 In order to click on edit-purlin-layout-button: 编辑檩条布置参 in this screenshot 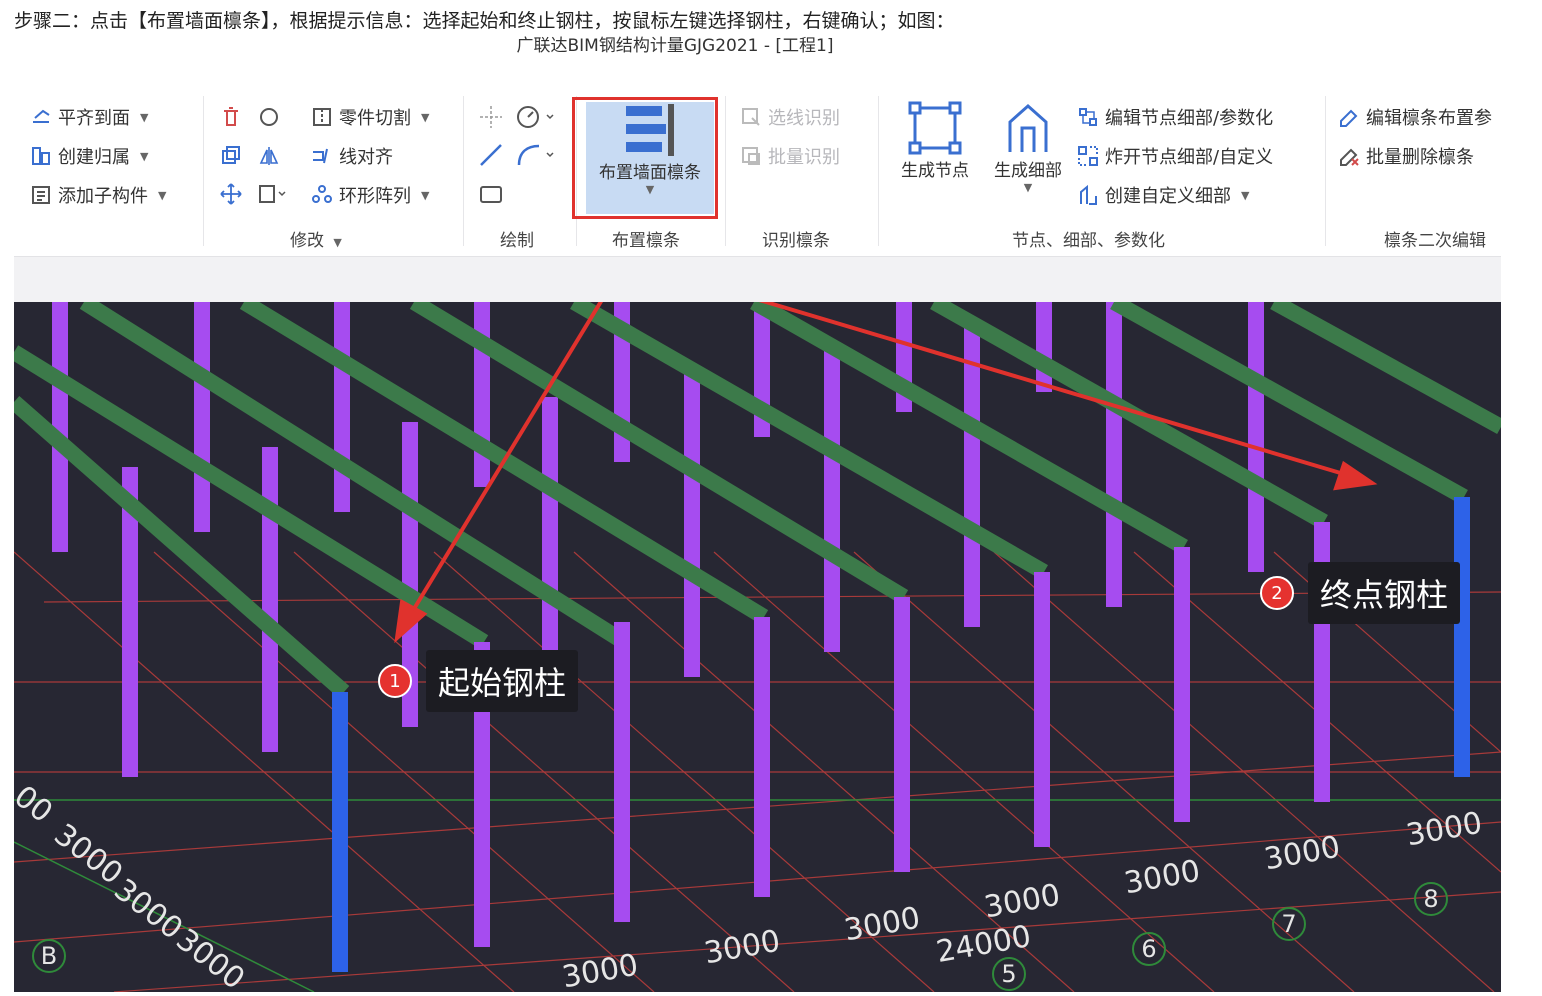, I will do `click(1415, 117)`.